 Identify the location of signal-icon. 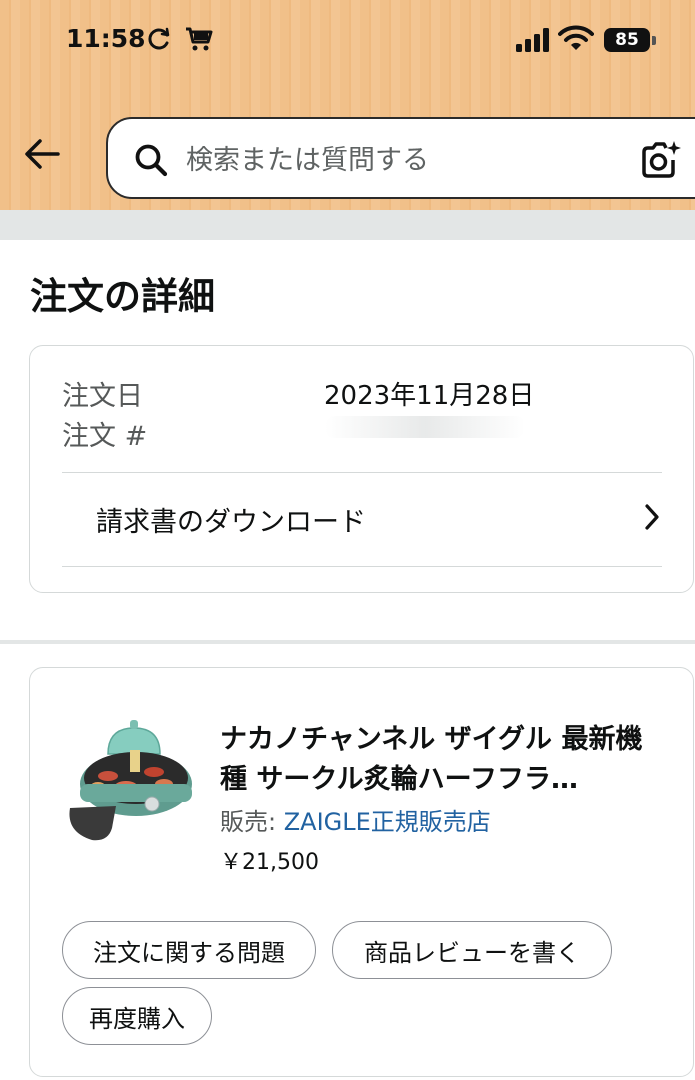
(532, 40).